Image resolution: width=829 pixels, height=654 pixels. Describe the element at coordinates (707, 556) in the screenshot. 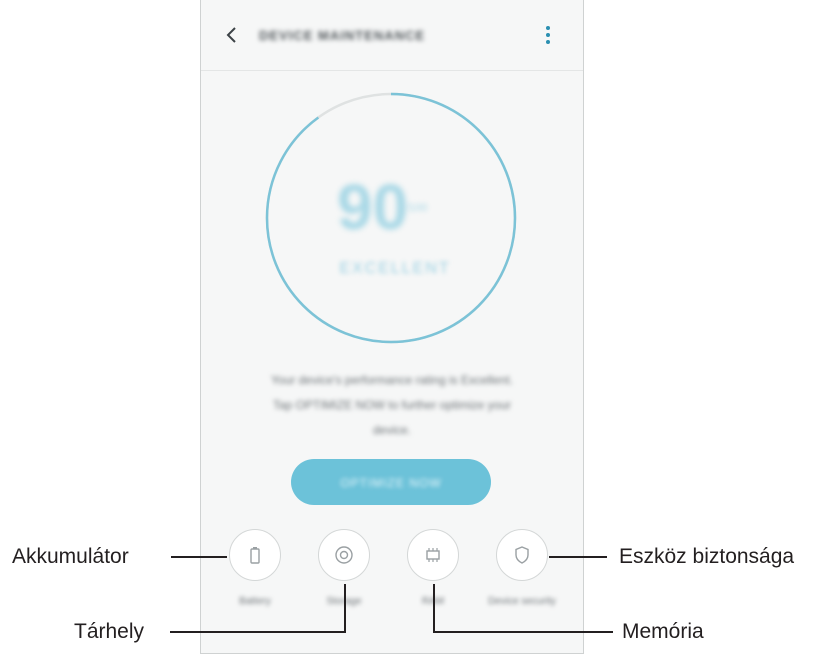

I see `callout-security: Eszköz biztonsága` at that location.